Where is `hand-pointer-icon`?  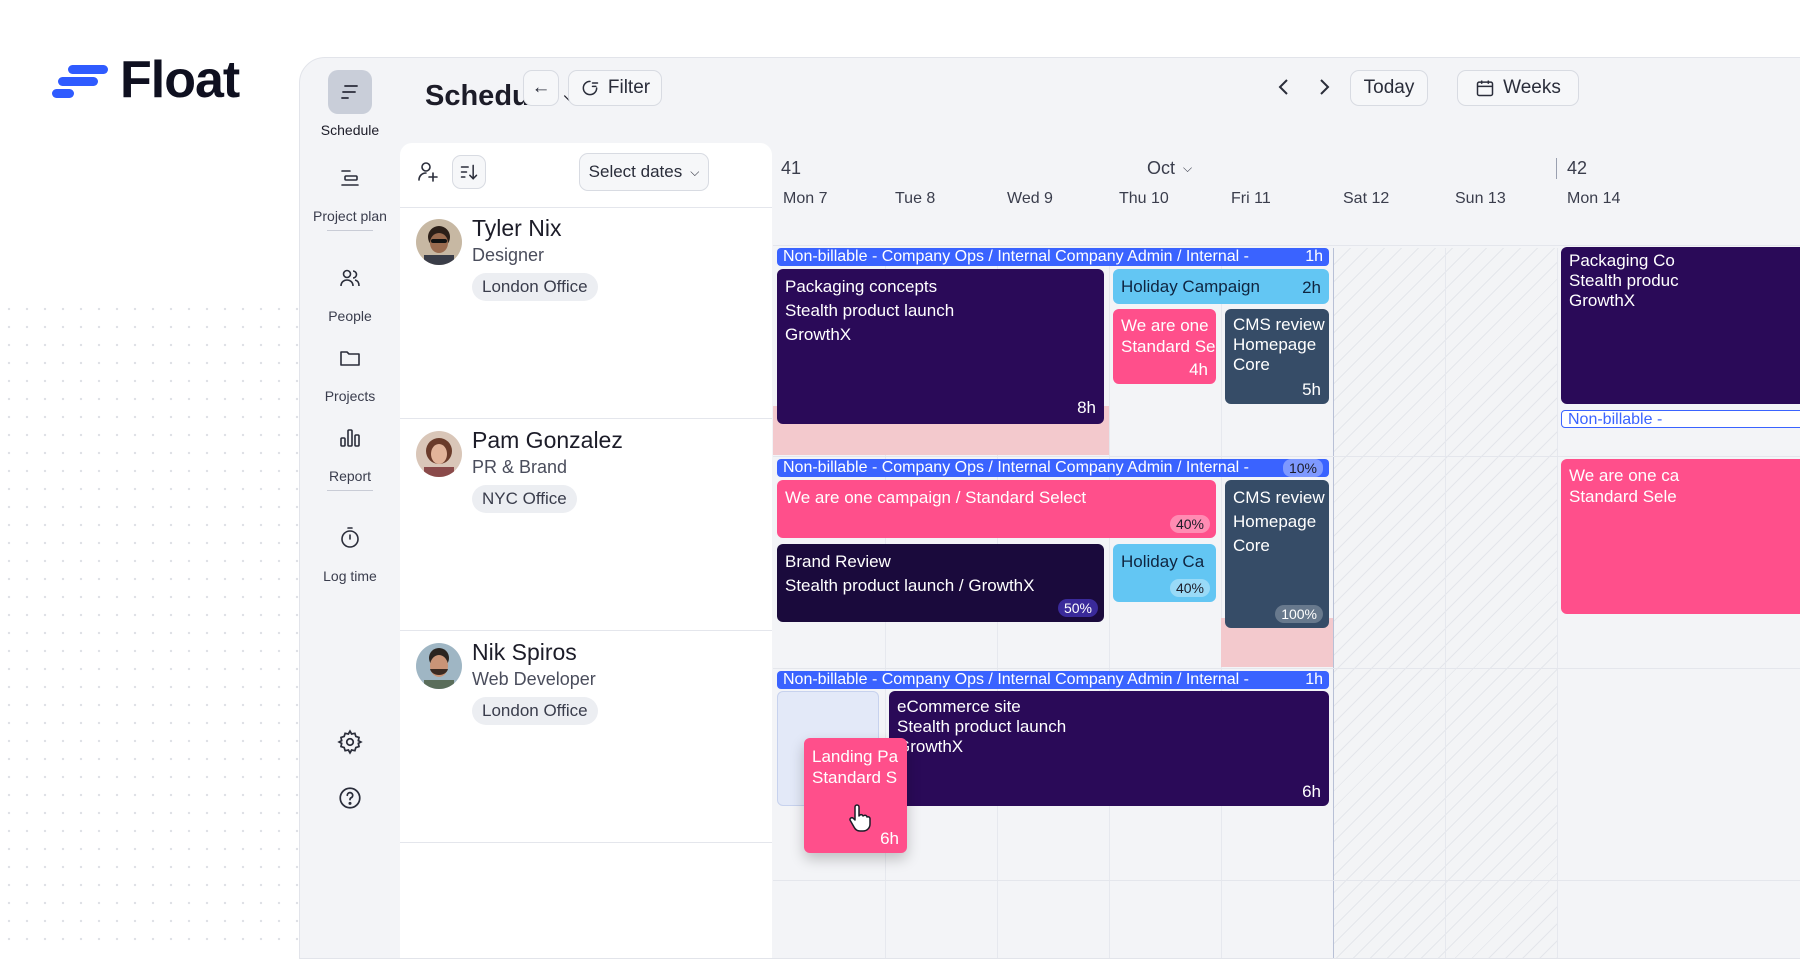
hand-pointer-icon is located at coordinates (860, 818).